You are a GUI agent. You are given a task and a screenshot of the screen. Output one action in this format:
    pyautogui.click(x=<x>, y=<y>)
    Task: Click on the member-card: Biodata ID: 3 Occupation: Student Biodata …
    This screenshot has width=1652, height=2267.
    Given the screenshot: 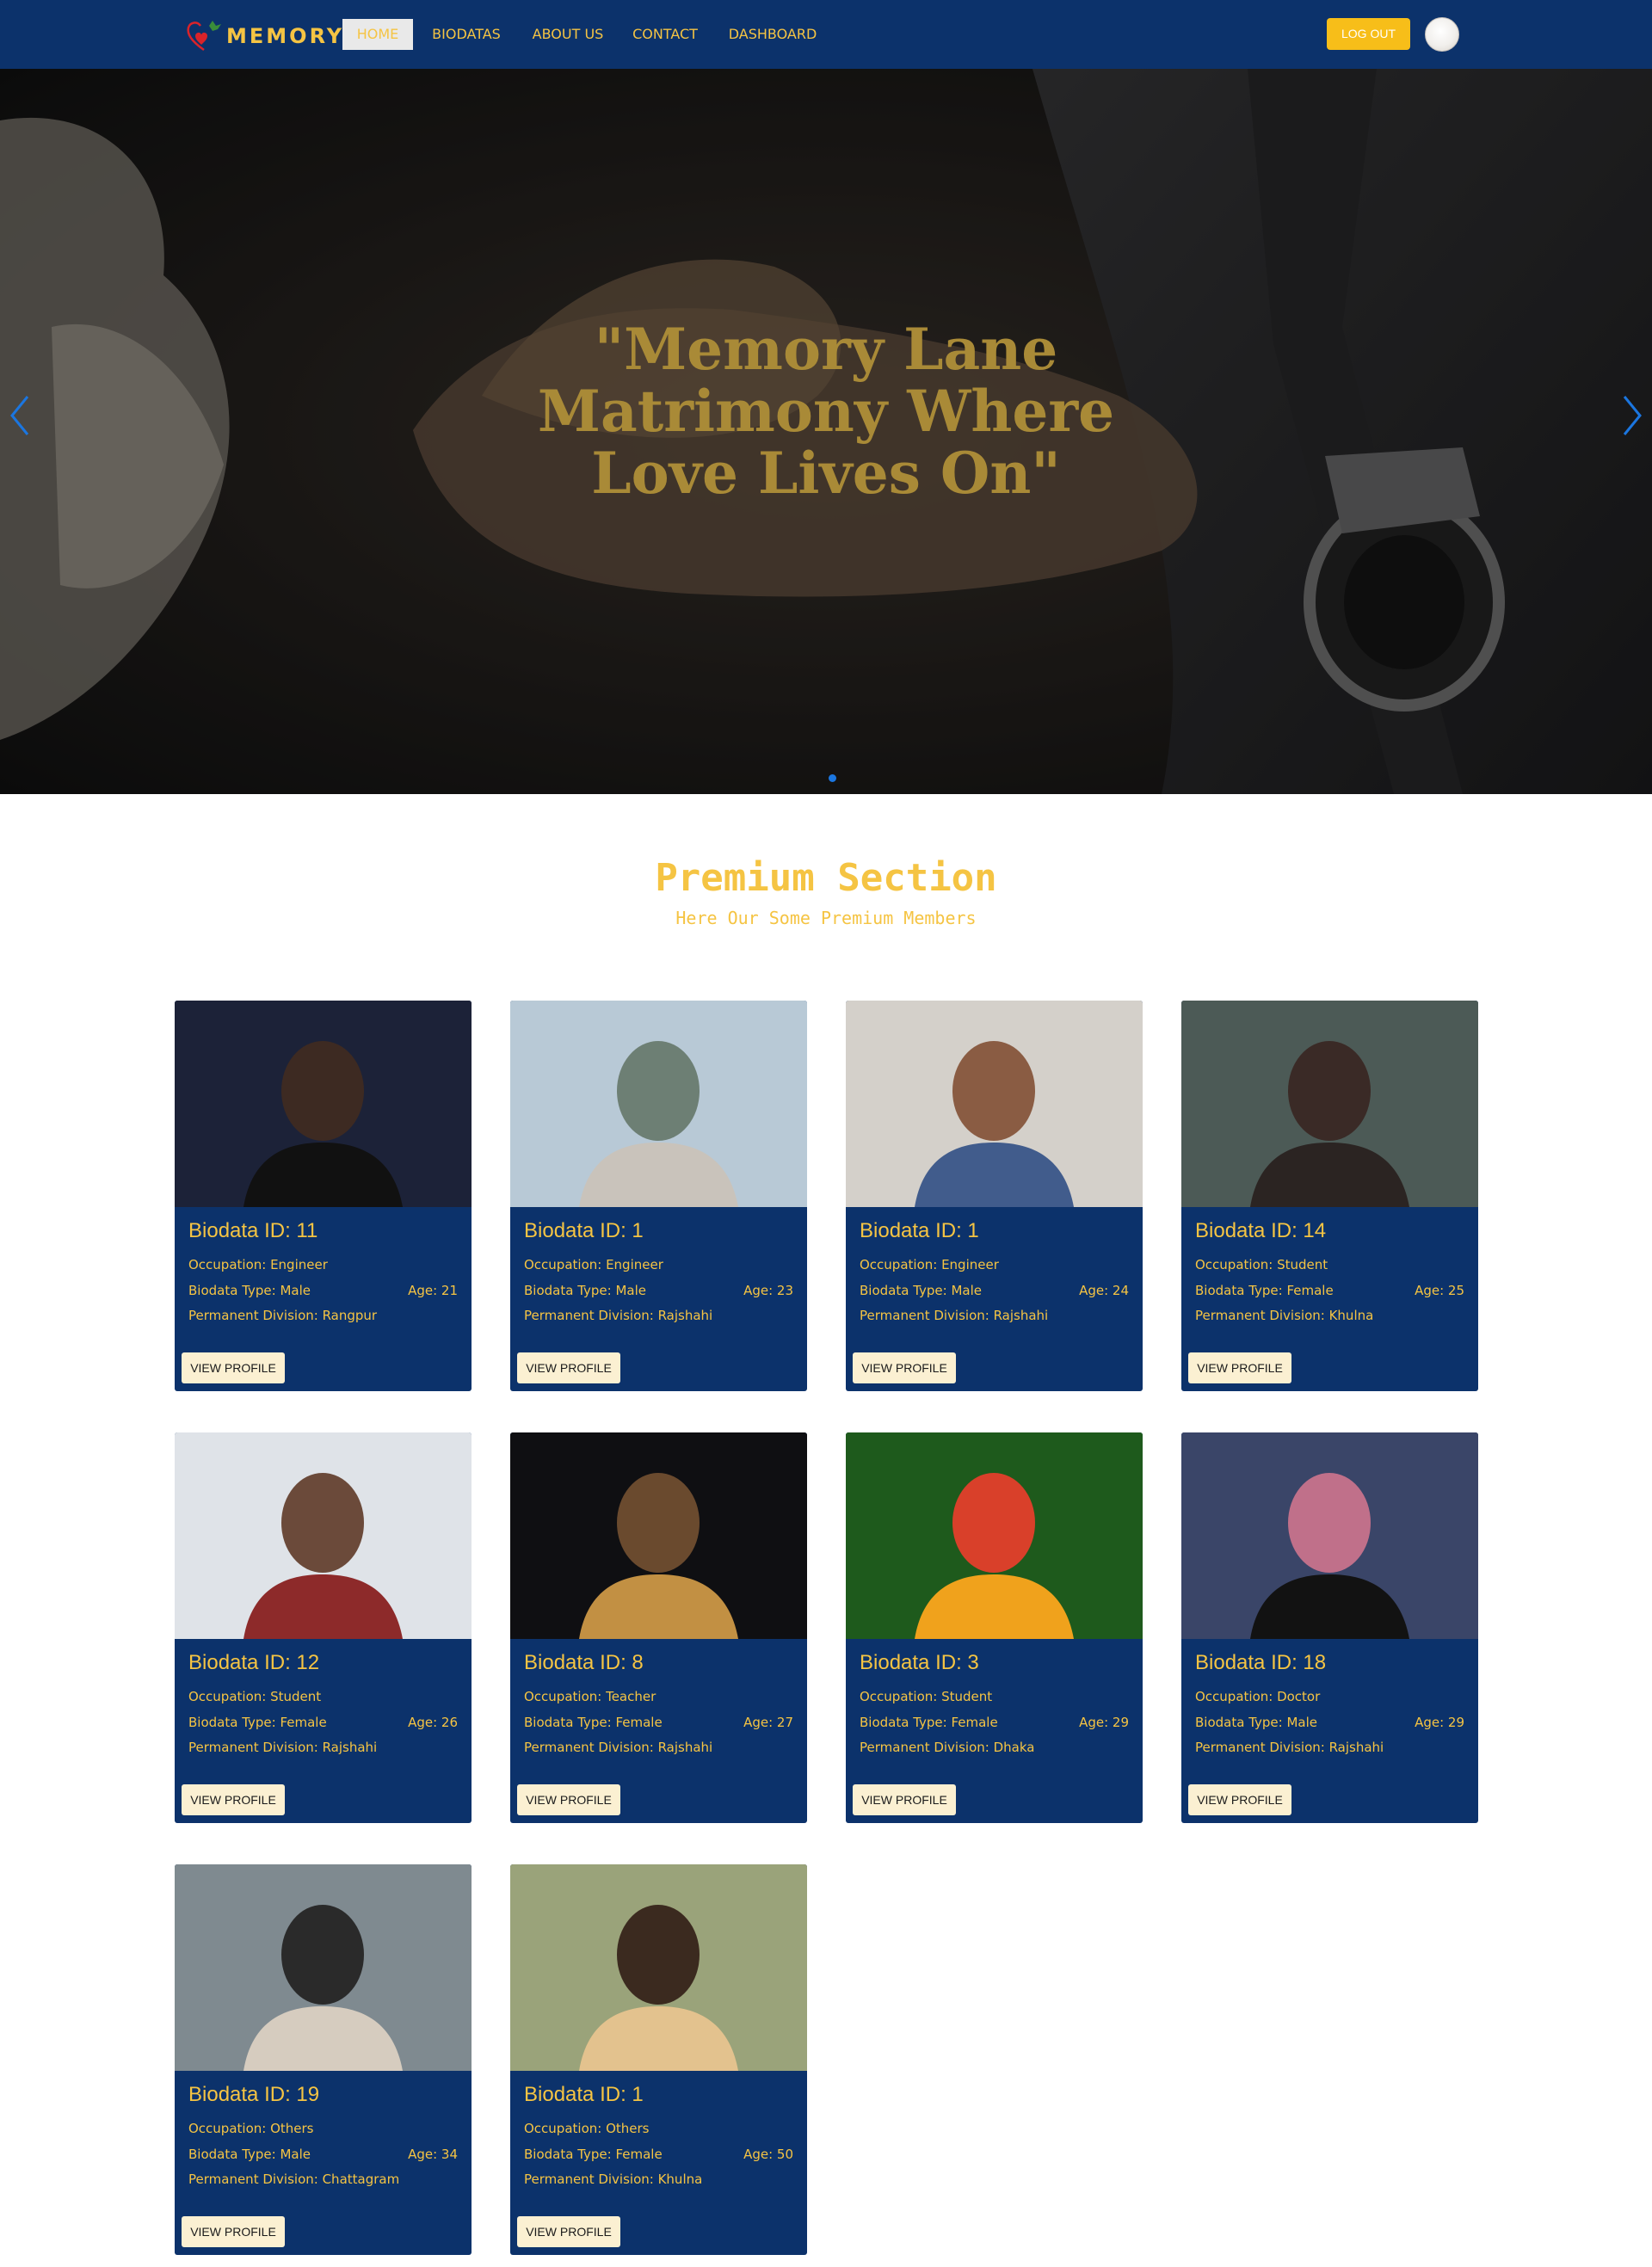 What is the action you would take?
    pyautogui.click(x=994, y=1627)
    